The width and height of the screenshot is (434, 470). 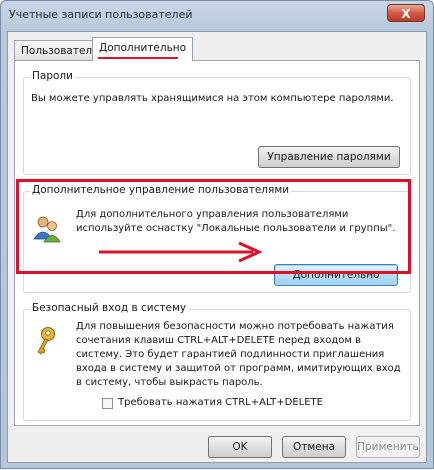 What do you see at coordinates (181, 252) in the screenshot?
I see `highlight-arrow-icon` at bounding box center [181, 252].